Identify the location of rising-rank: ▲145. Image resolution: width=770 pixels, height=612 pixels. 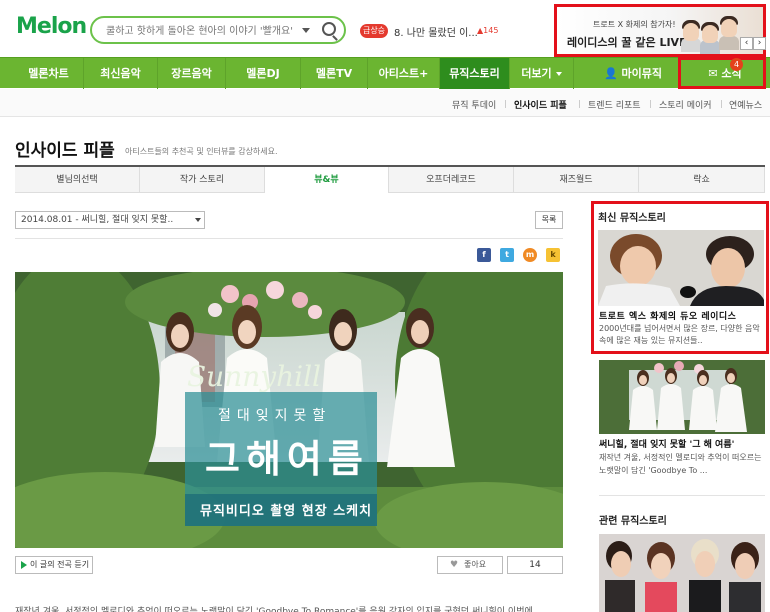
(488, 30).